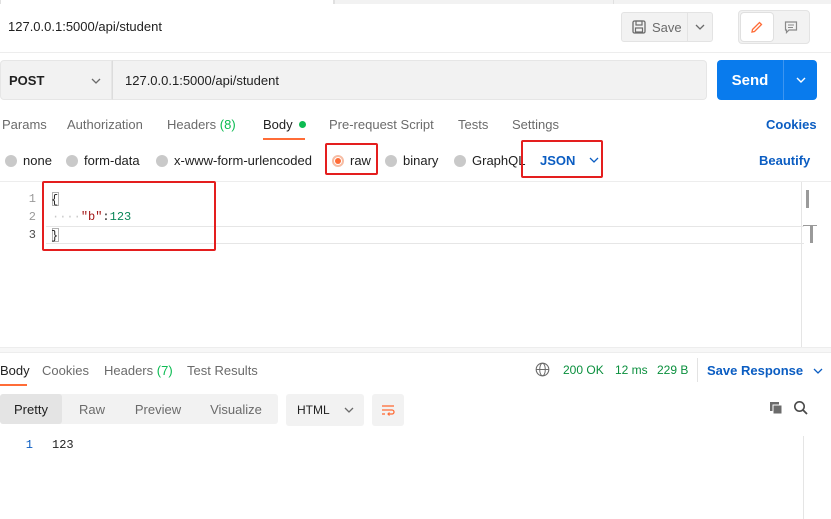 The image size is (831, 519). I want to click on tab-headers-label: Headers, so click(192, 124).